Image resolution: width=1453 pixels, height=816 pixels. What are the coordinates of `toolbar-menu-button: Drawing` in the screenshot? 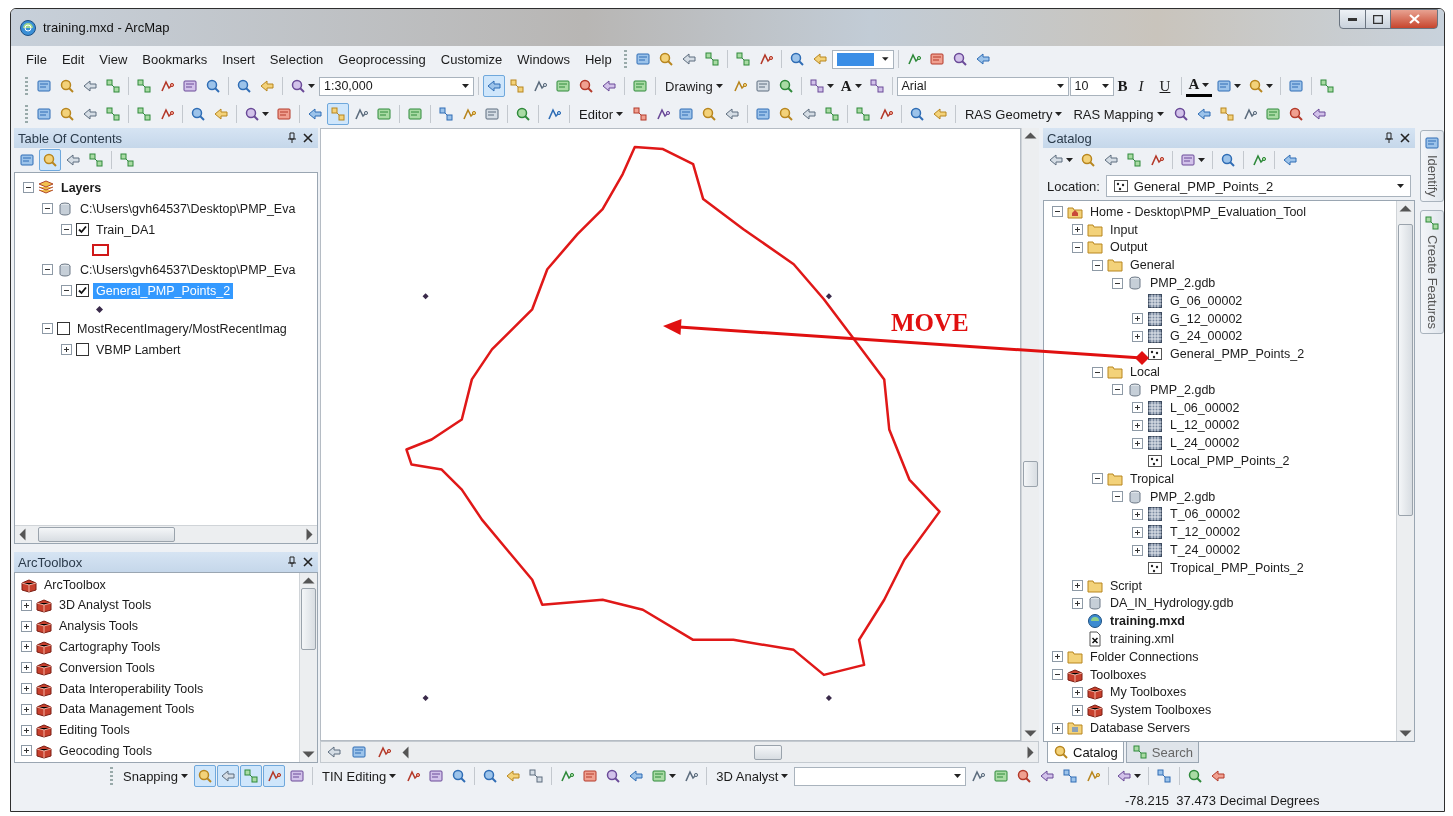 It's located at (694, 86).